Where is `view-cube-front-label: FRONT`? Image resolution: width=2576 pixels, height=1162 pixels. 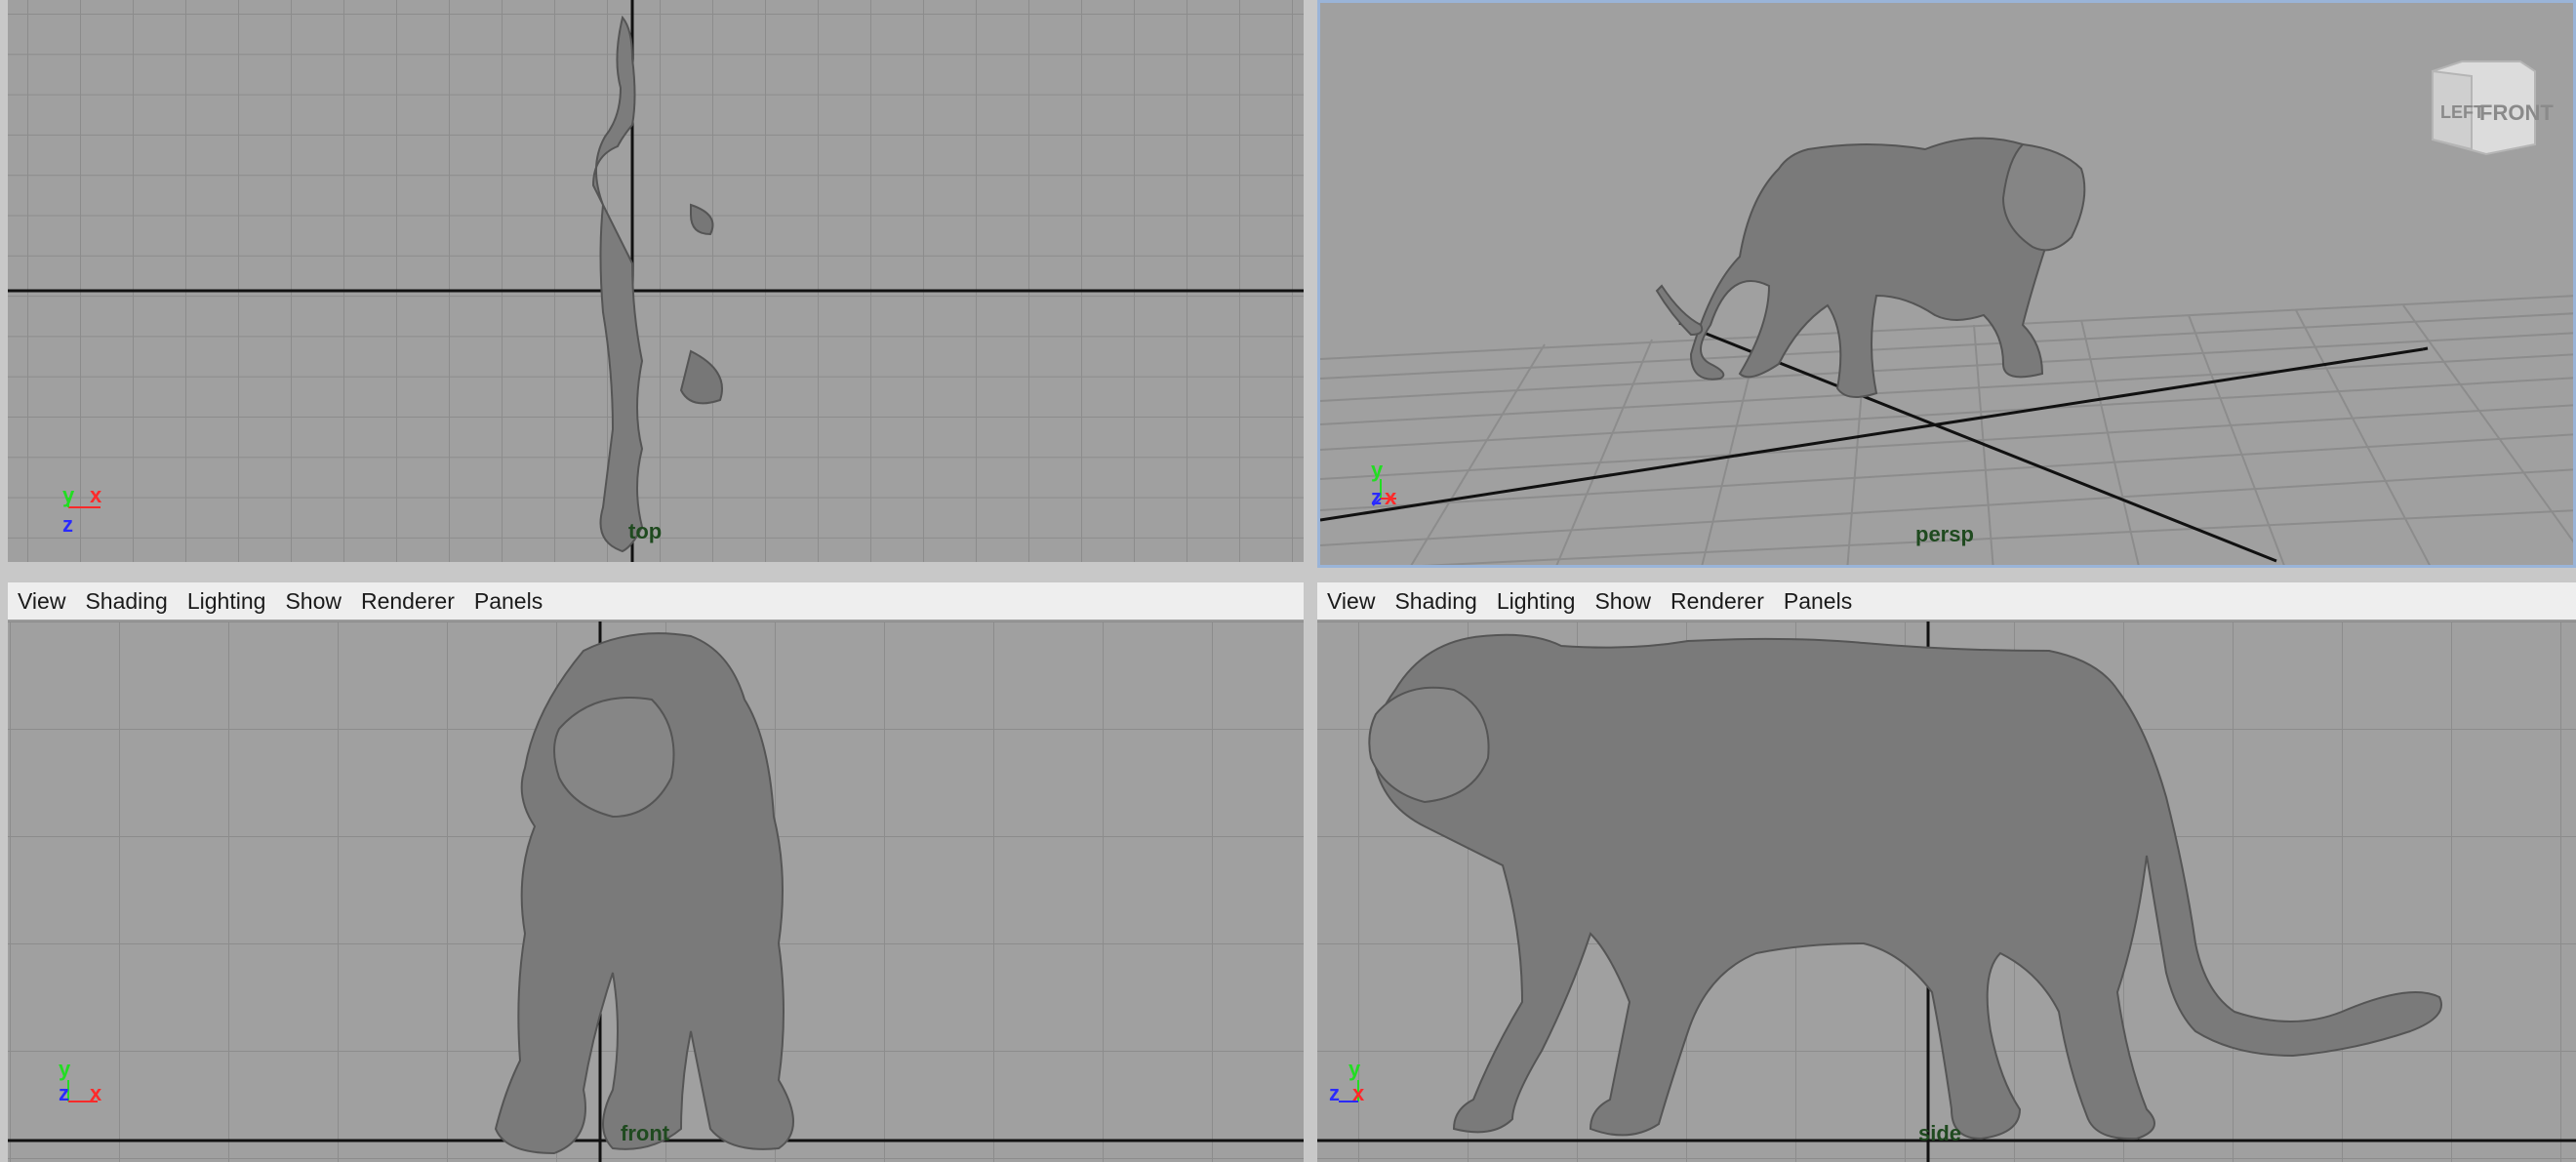 view-cube-front-label: FRONT is located at coordinates (2516, 112).